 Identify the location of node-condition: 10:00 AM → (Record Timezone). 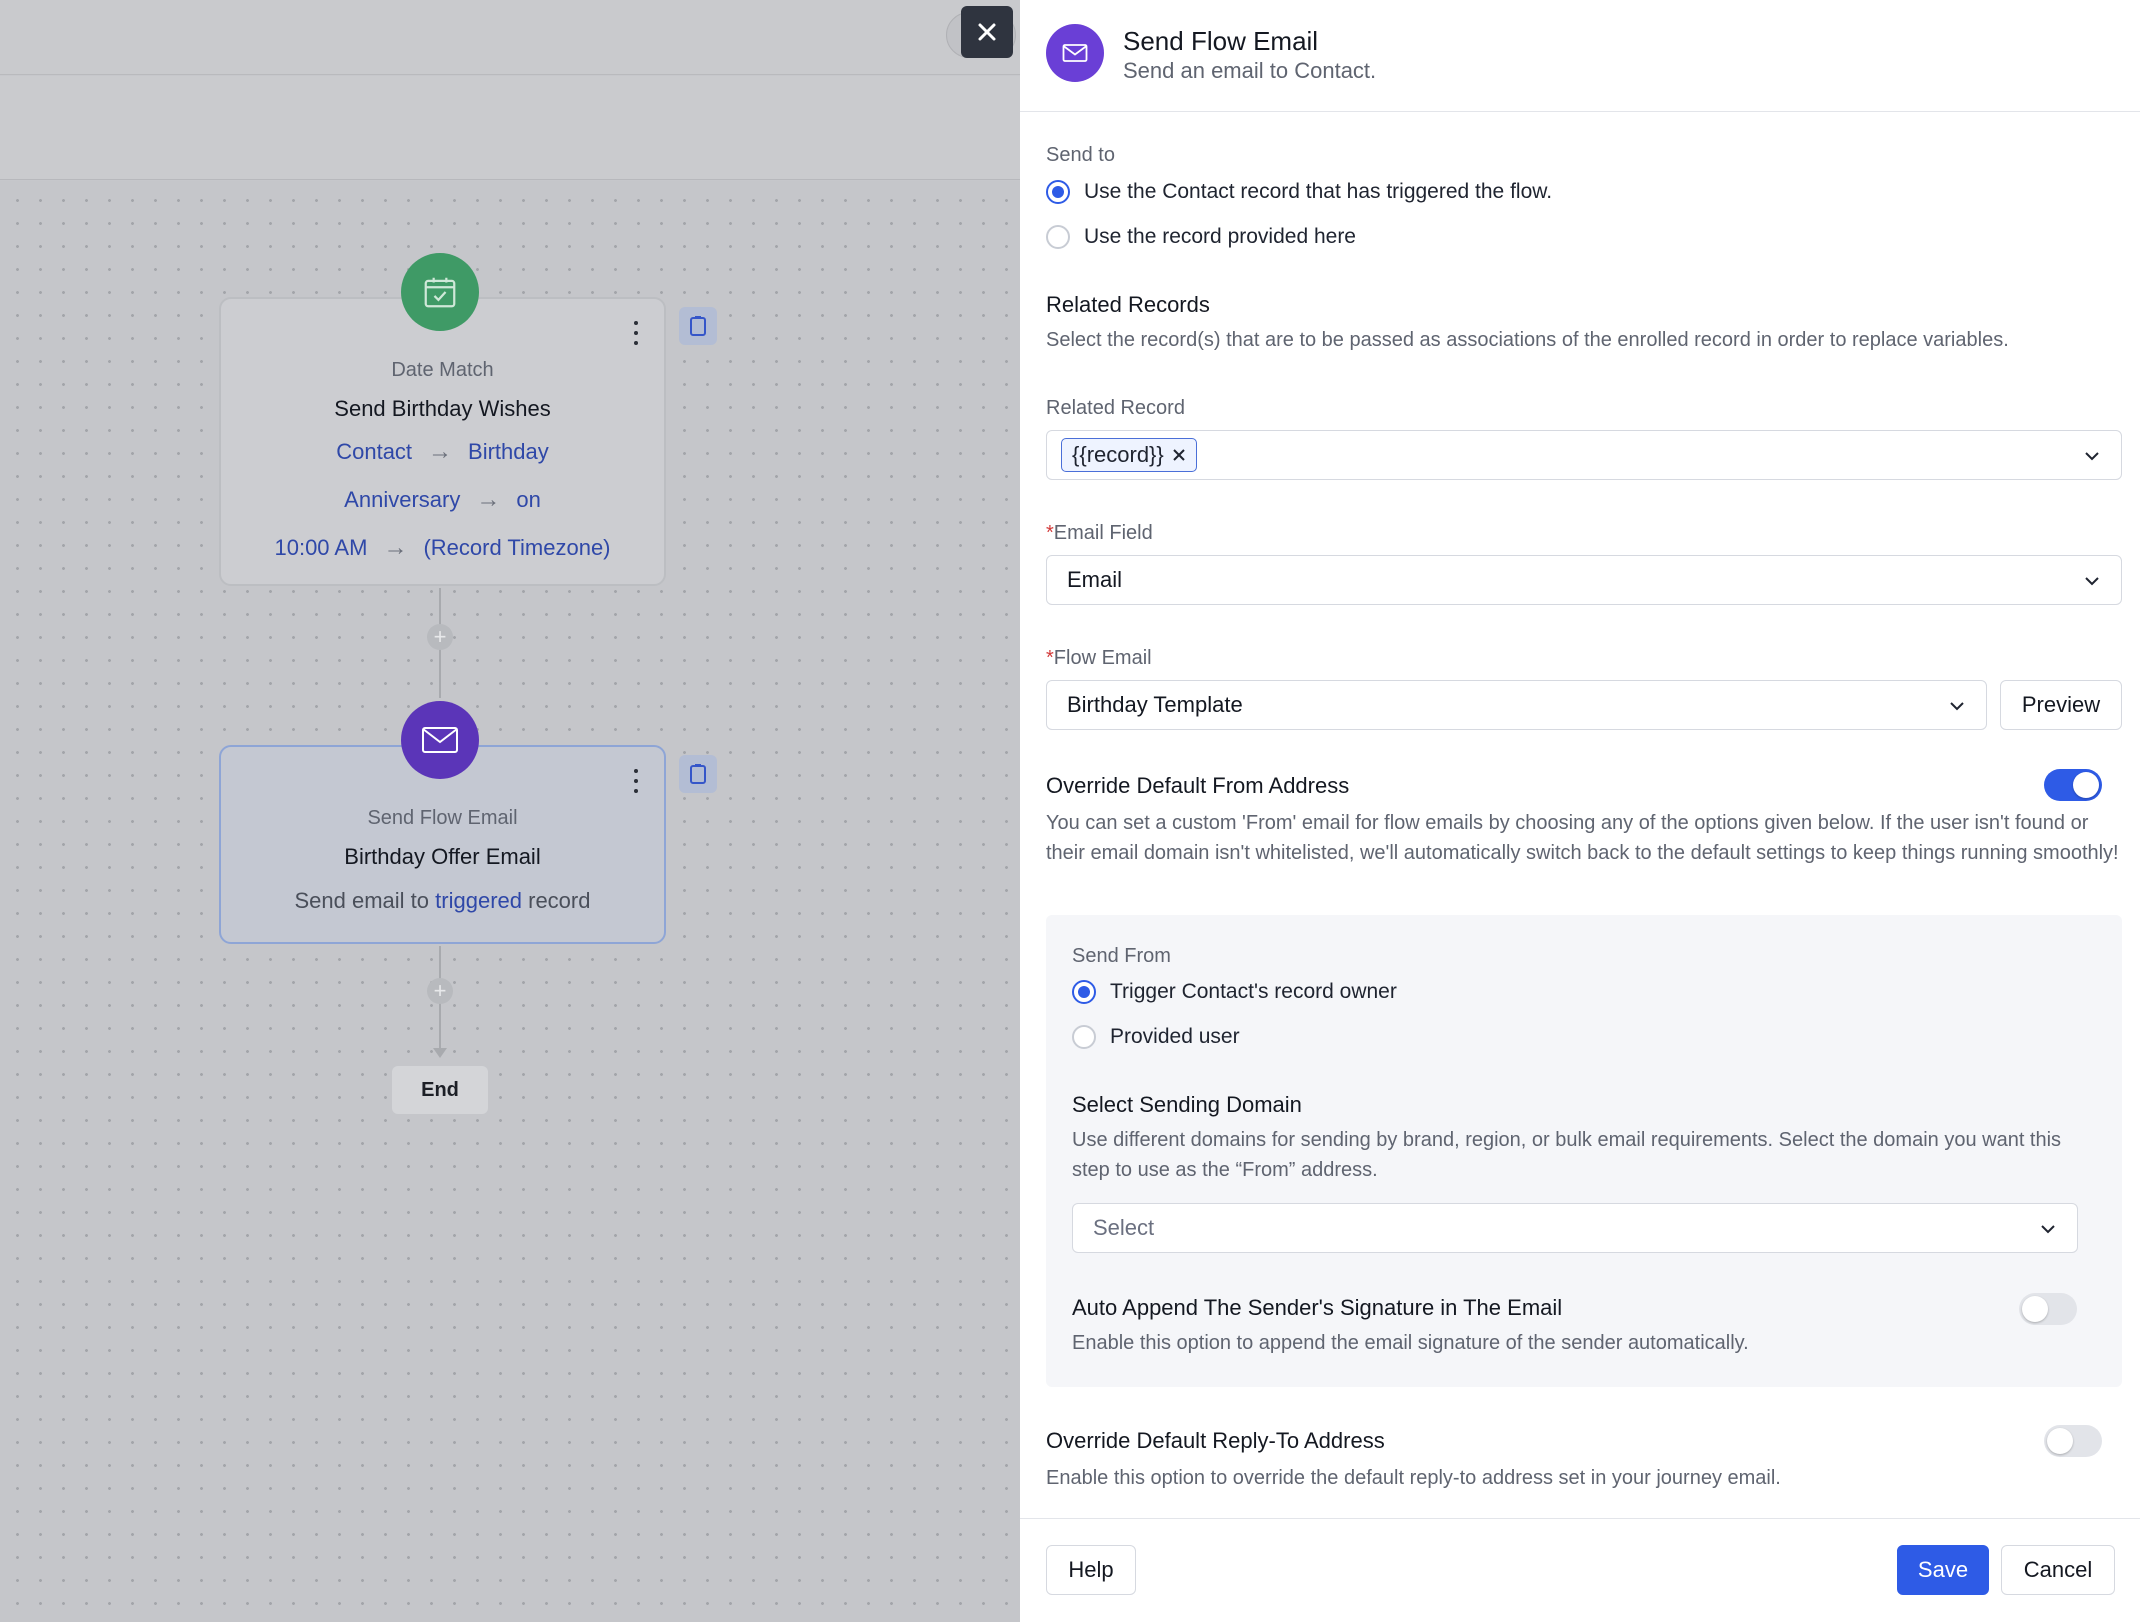
(442, 547).